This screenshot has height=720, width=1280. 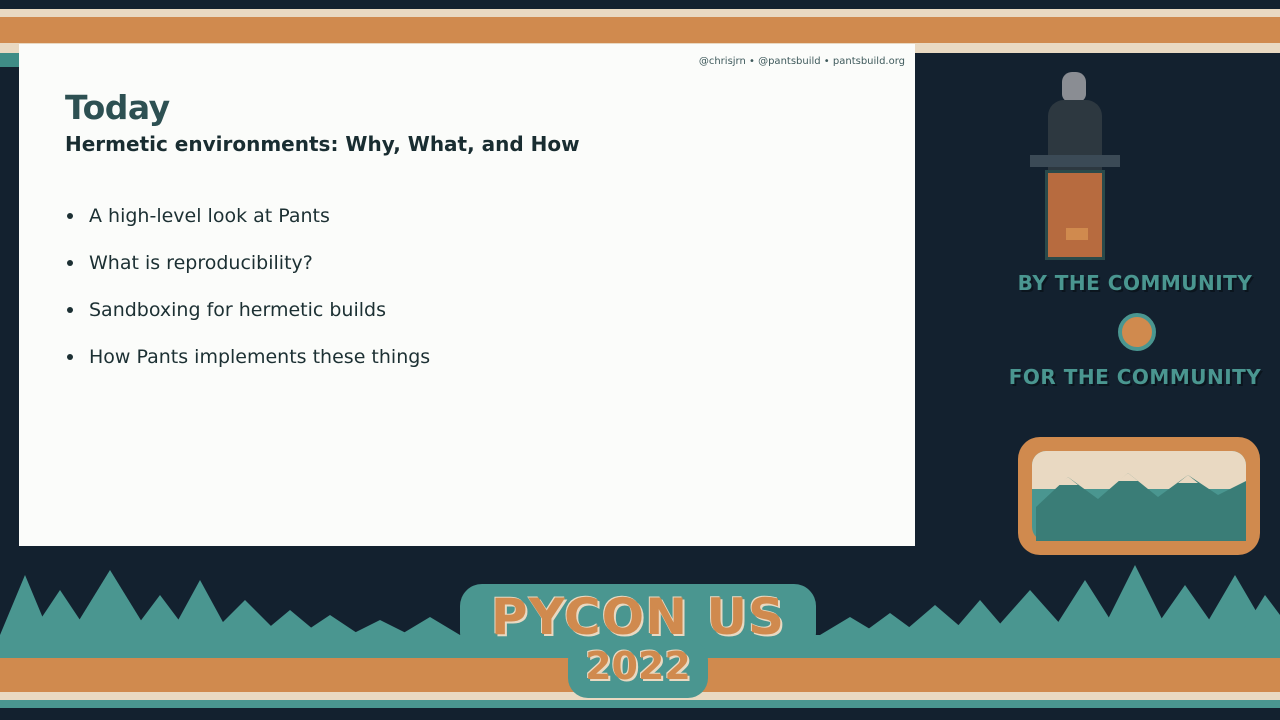 What do you see at coordinates (638, 666) in the screenshot?
I see `event-year: 2022` at bounding box center [638, 666].